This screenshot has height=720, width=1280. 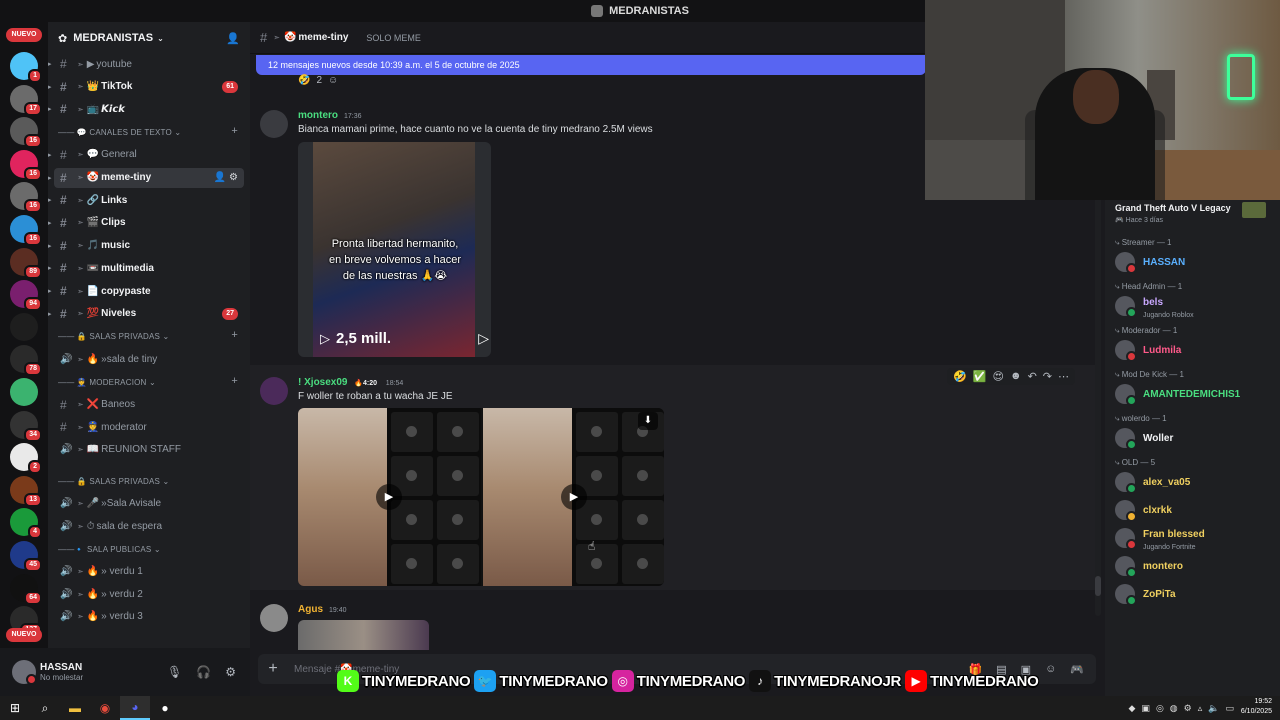 I want to click on channel-mod: # ➣ 👮 moderator, so click(x=149, y=427).